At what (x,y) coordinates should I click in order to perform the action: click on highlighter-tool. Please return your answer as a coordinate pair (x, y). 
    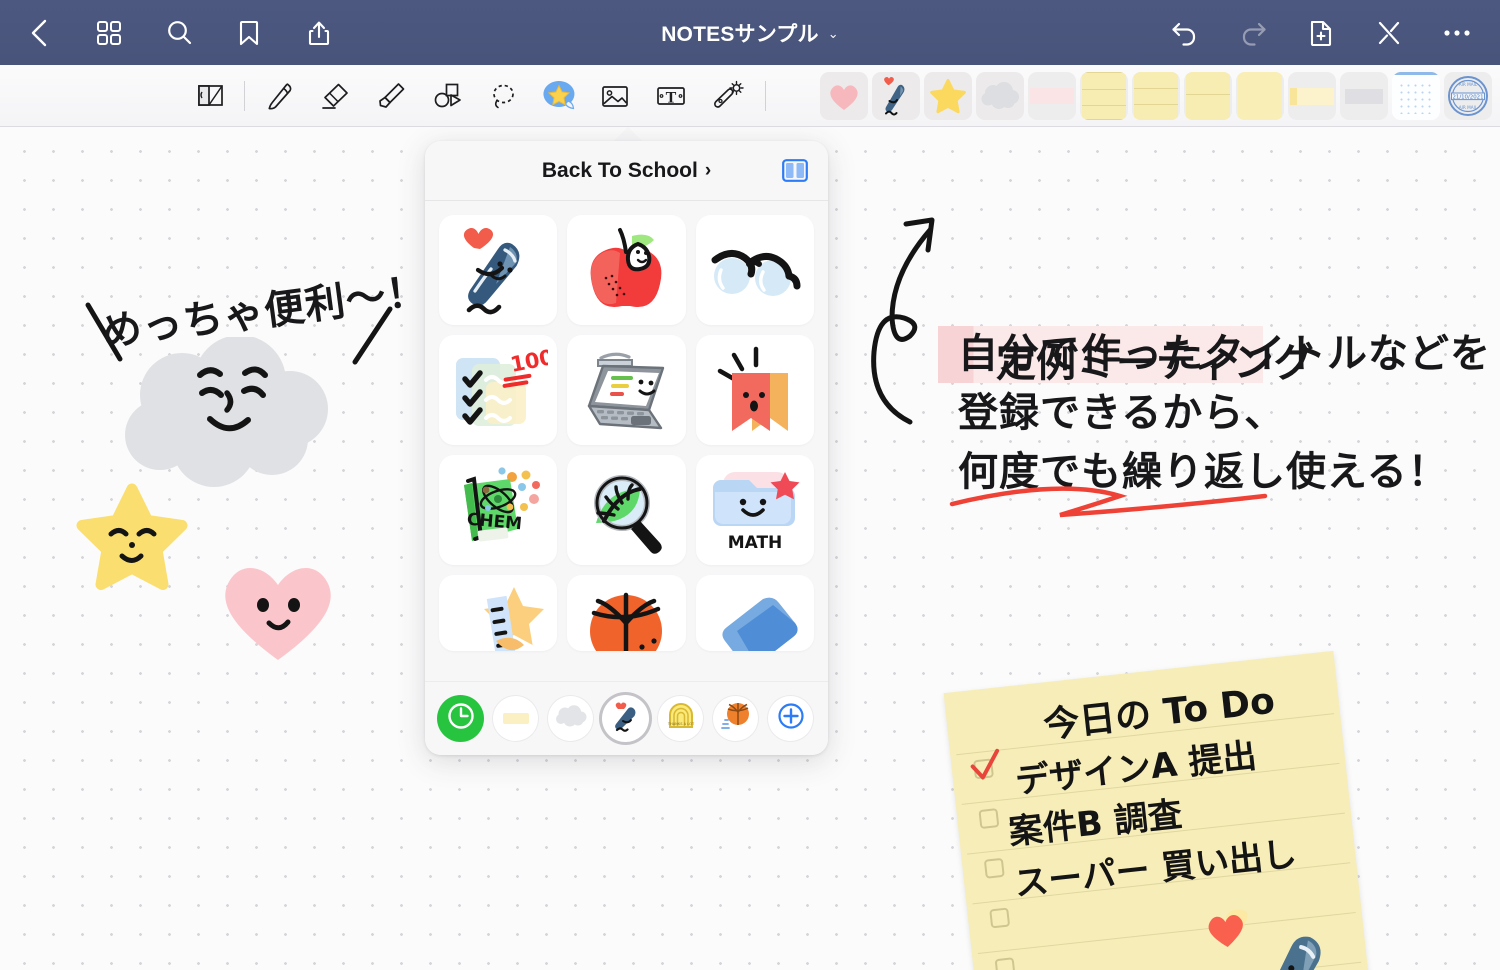
    Looking at the image, I should click on (391, 96).